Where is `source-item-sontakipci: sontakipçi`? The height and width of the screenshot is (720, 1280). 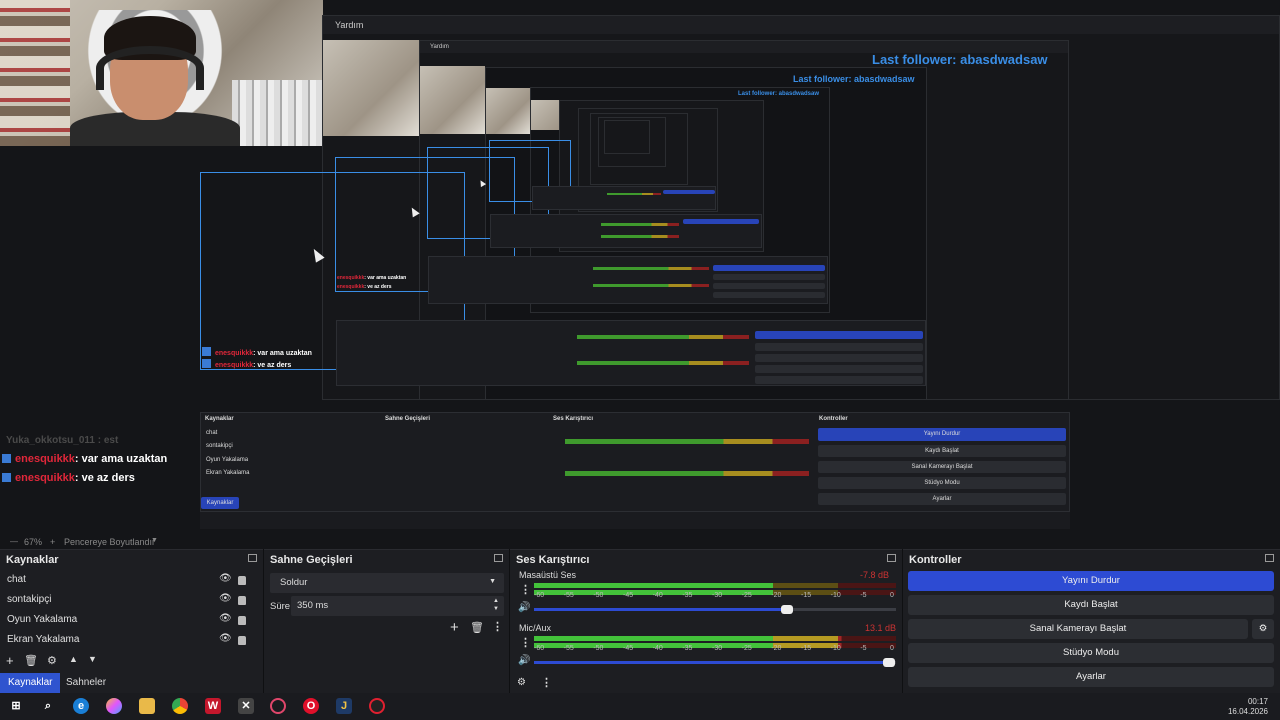 source-item-sontakipci: sontakipçi is located at coordinates (29, 599).